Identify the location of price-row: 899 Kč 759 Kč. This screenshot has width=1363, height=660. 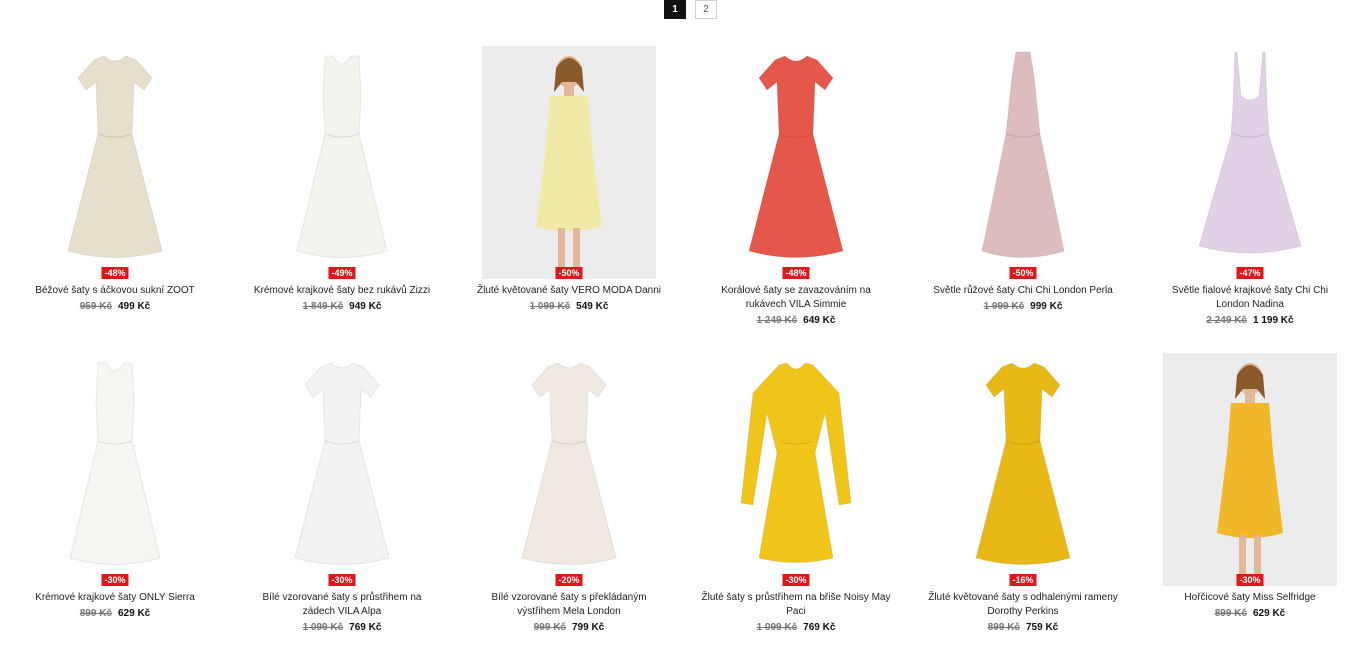
(1023, 628).